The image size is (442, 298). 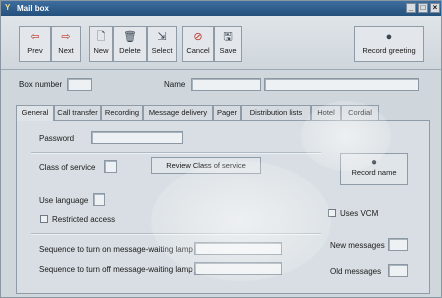 I want to click on maximize-button: □, so click(x=423, y=8).